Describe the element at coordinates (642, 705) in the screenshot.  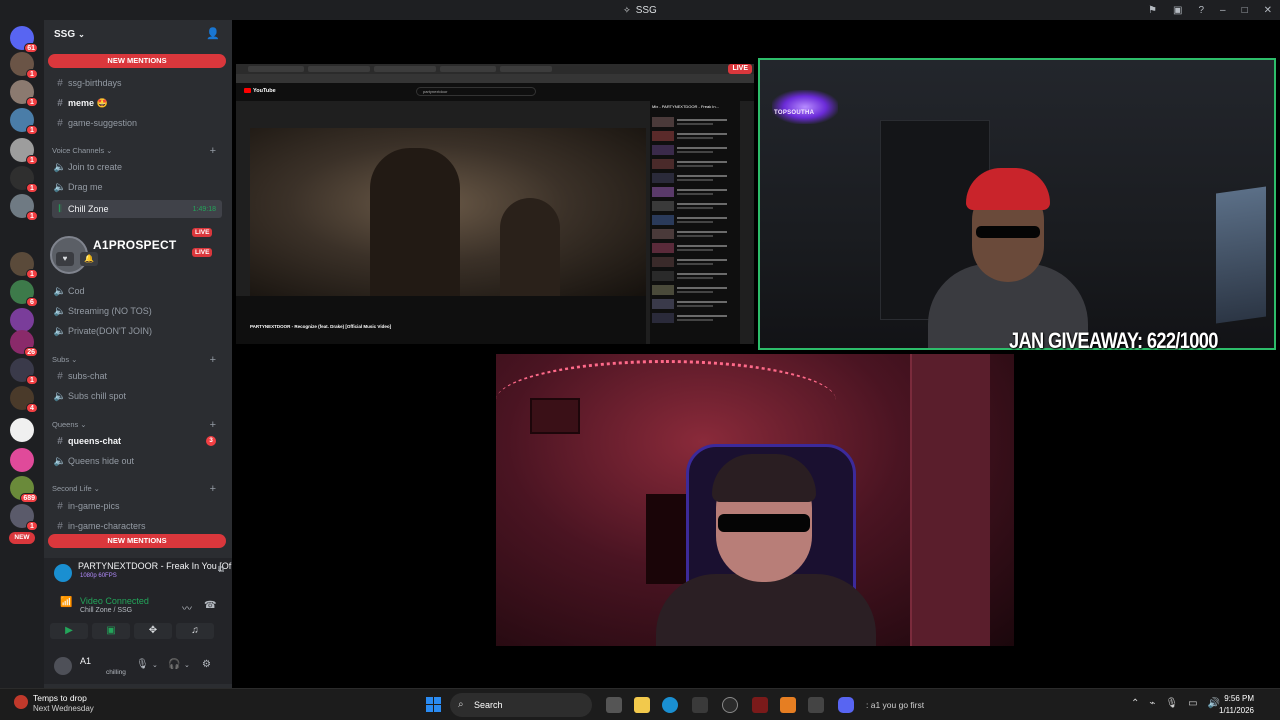
I see `file-explorer-icon` at that location.